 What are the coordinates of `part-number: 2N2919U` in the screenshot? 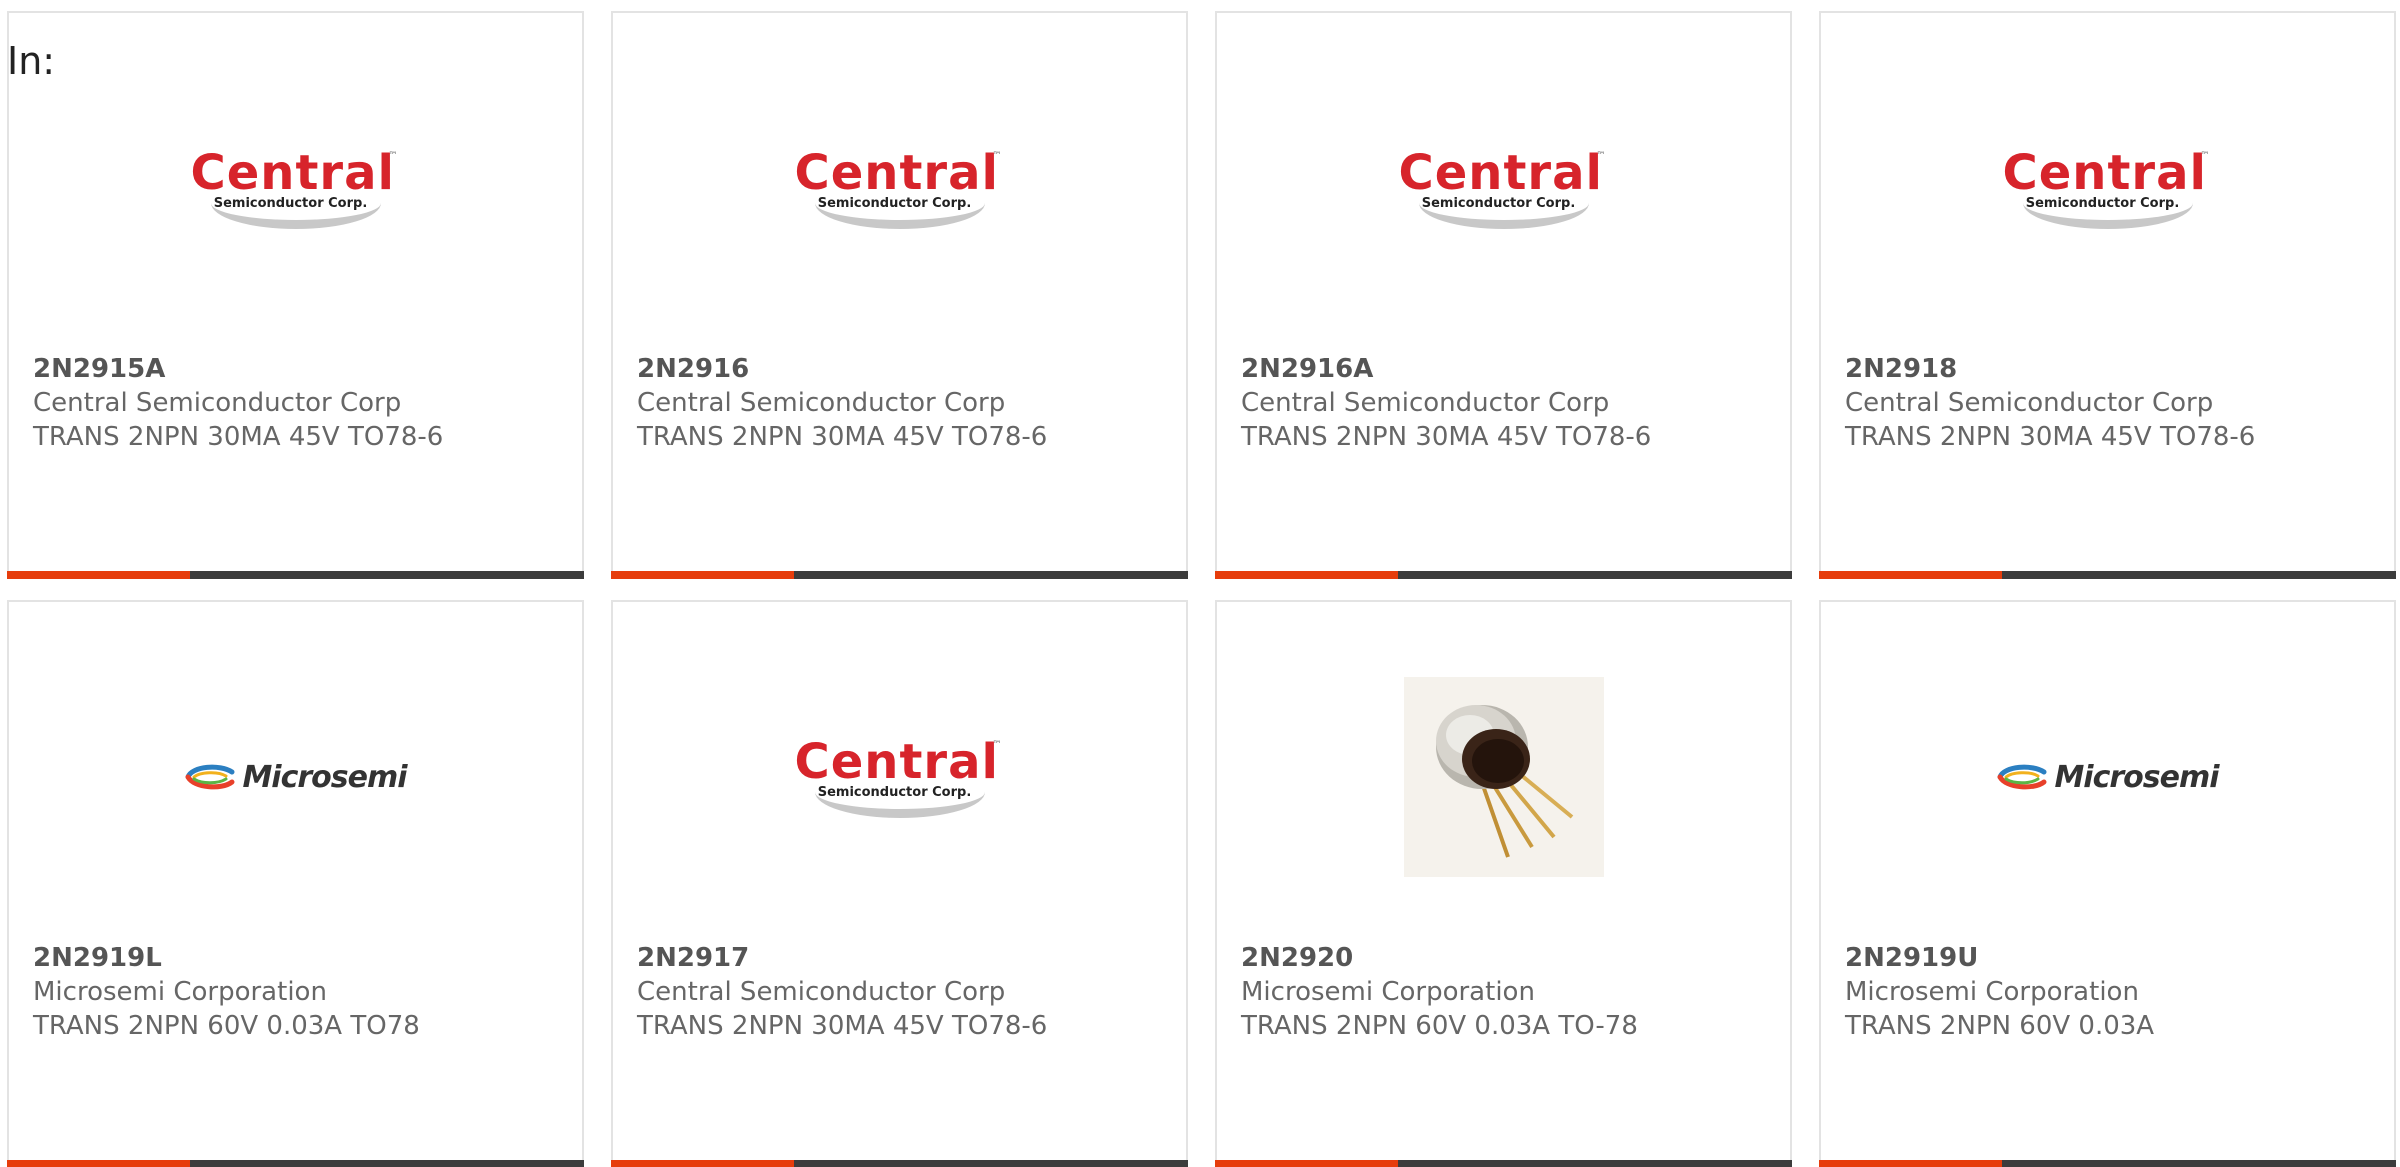 It's located at (2109, 958).